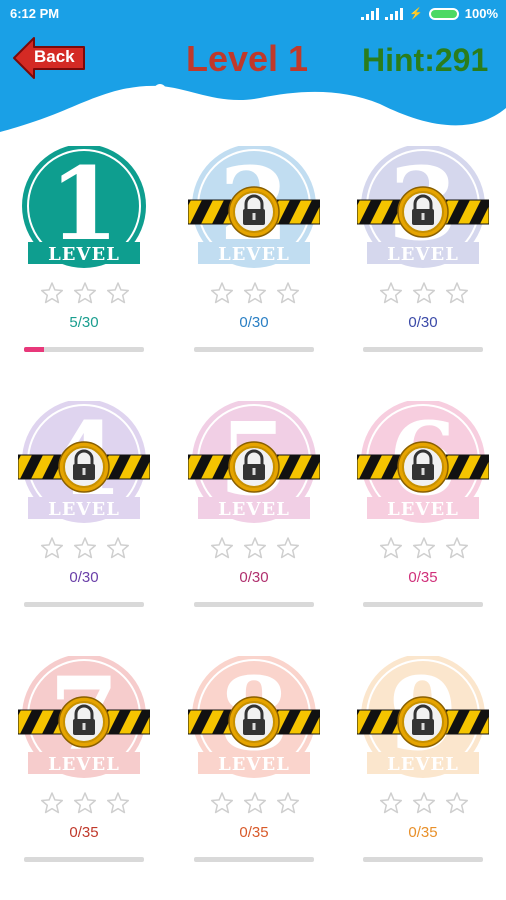  Describe the element at coordinates (481, 13) in the screenshot. I see `battery-percent: 100%` at that location.